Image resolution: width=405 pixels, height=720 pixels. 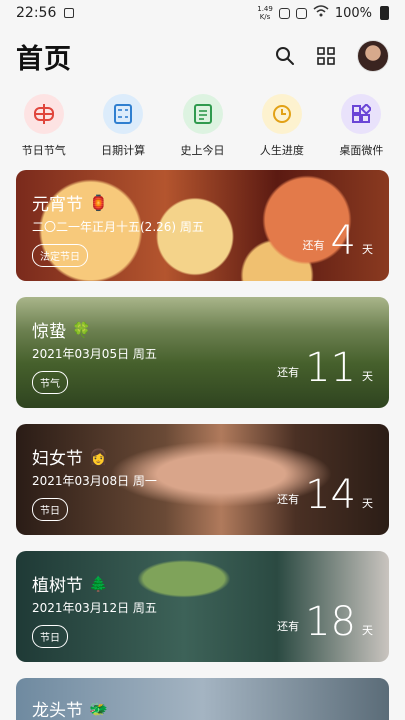 I want to click on days-count: 18, so click(x=330, y=622).